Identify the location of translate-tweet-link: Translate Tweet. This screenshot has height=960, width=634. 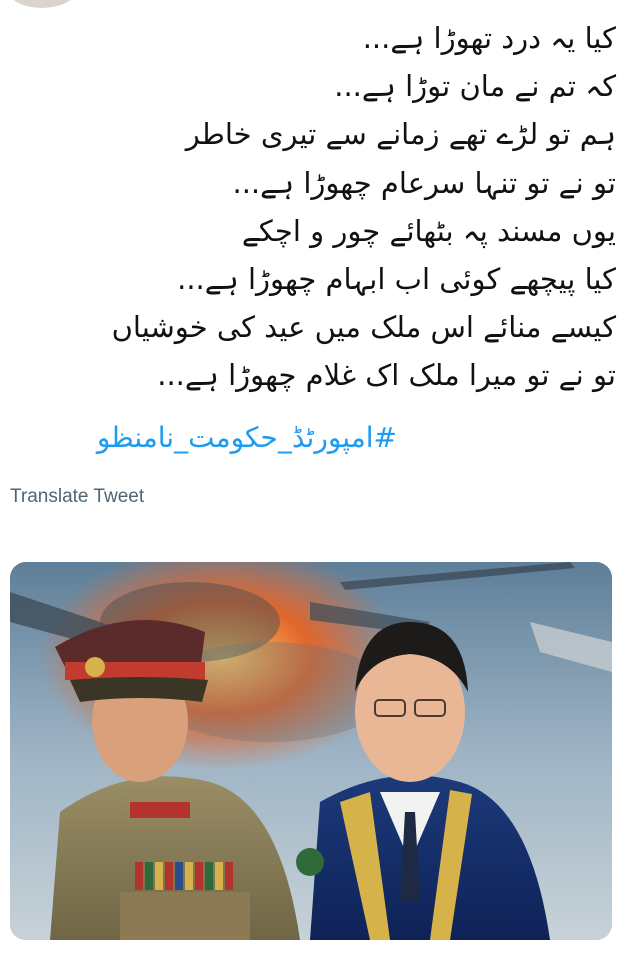
(77, 497).